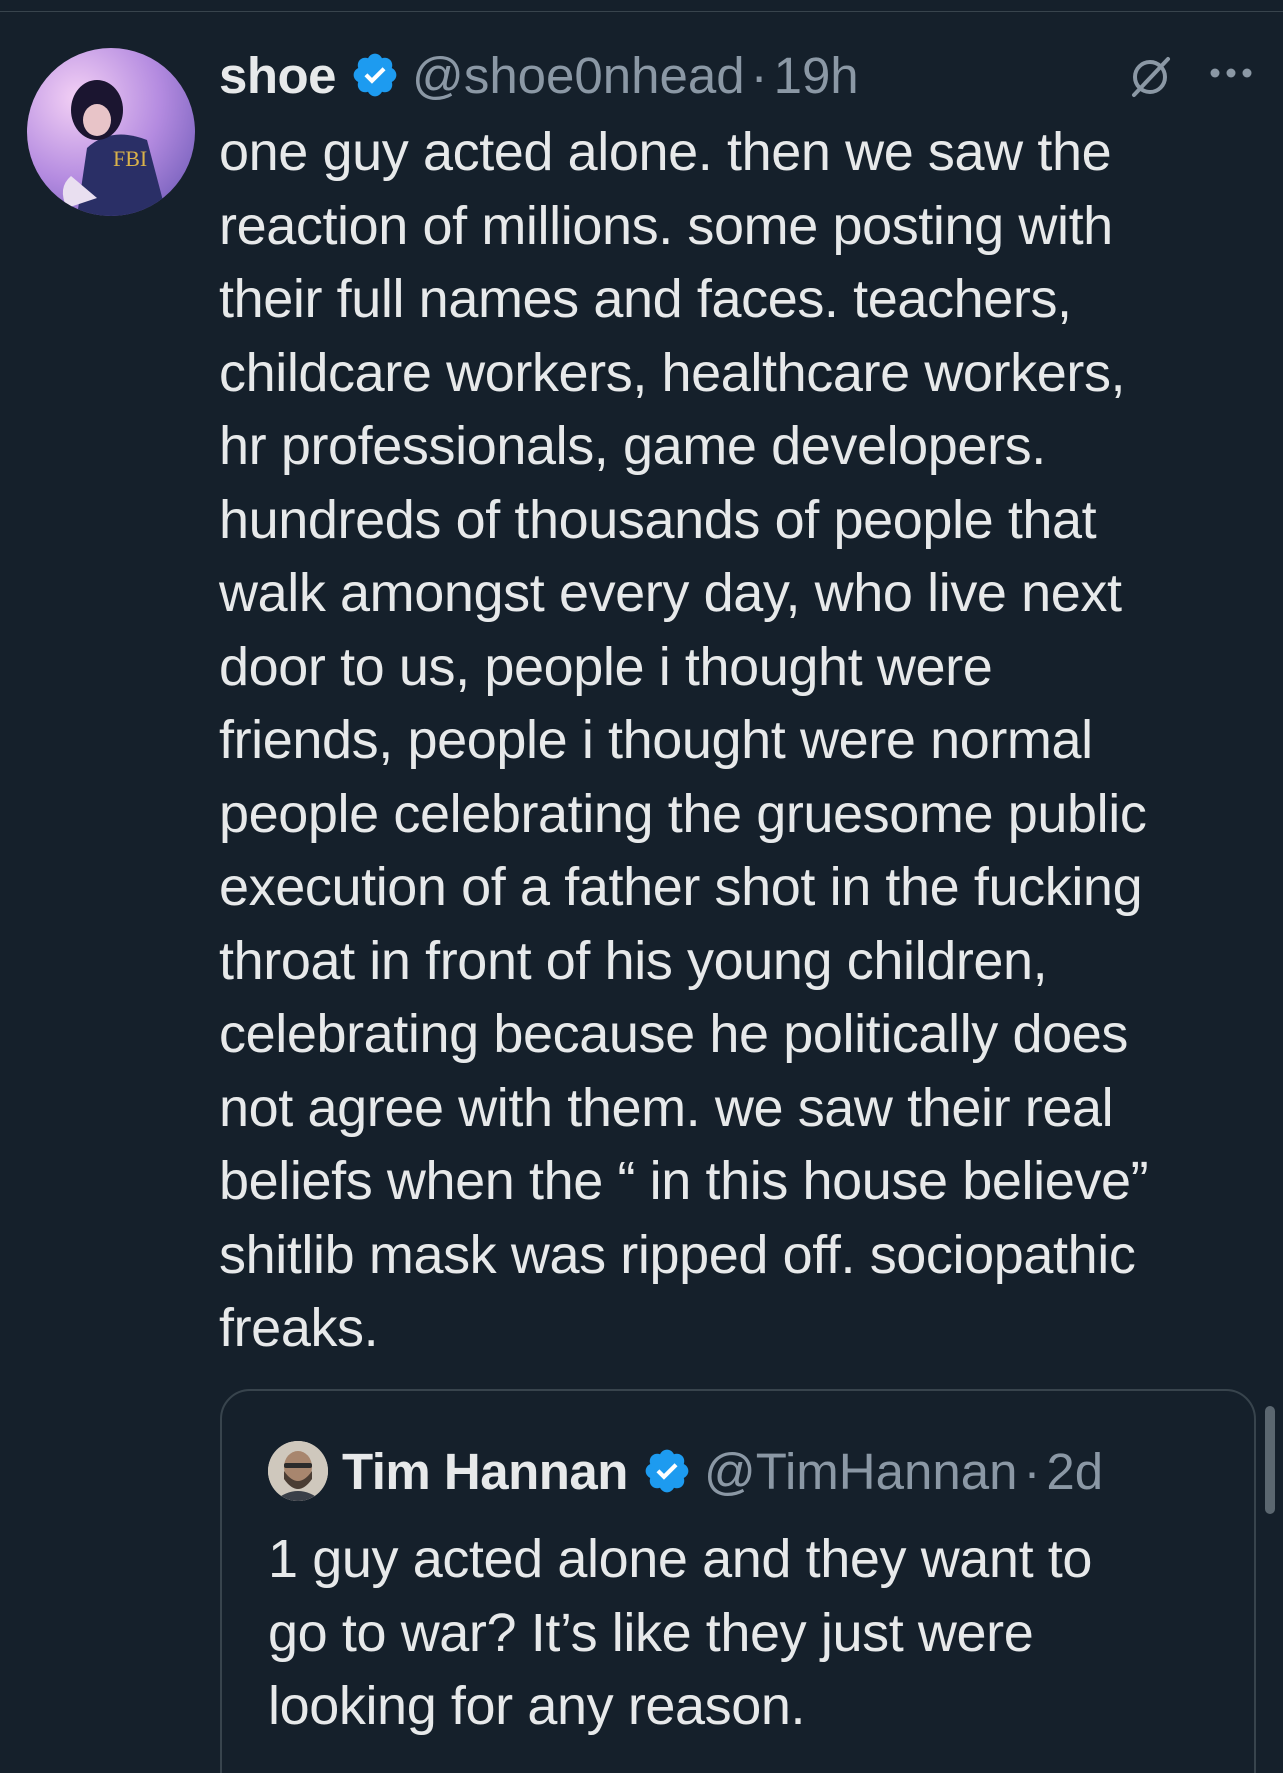  What do you see at coordinates (537, 1706) in the screenshot?
I see `quoted-text-line: looking for any reason.` at bounding box center [537, 1706].